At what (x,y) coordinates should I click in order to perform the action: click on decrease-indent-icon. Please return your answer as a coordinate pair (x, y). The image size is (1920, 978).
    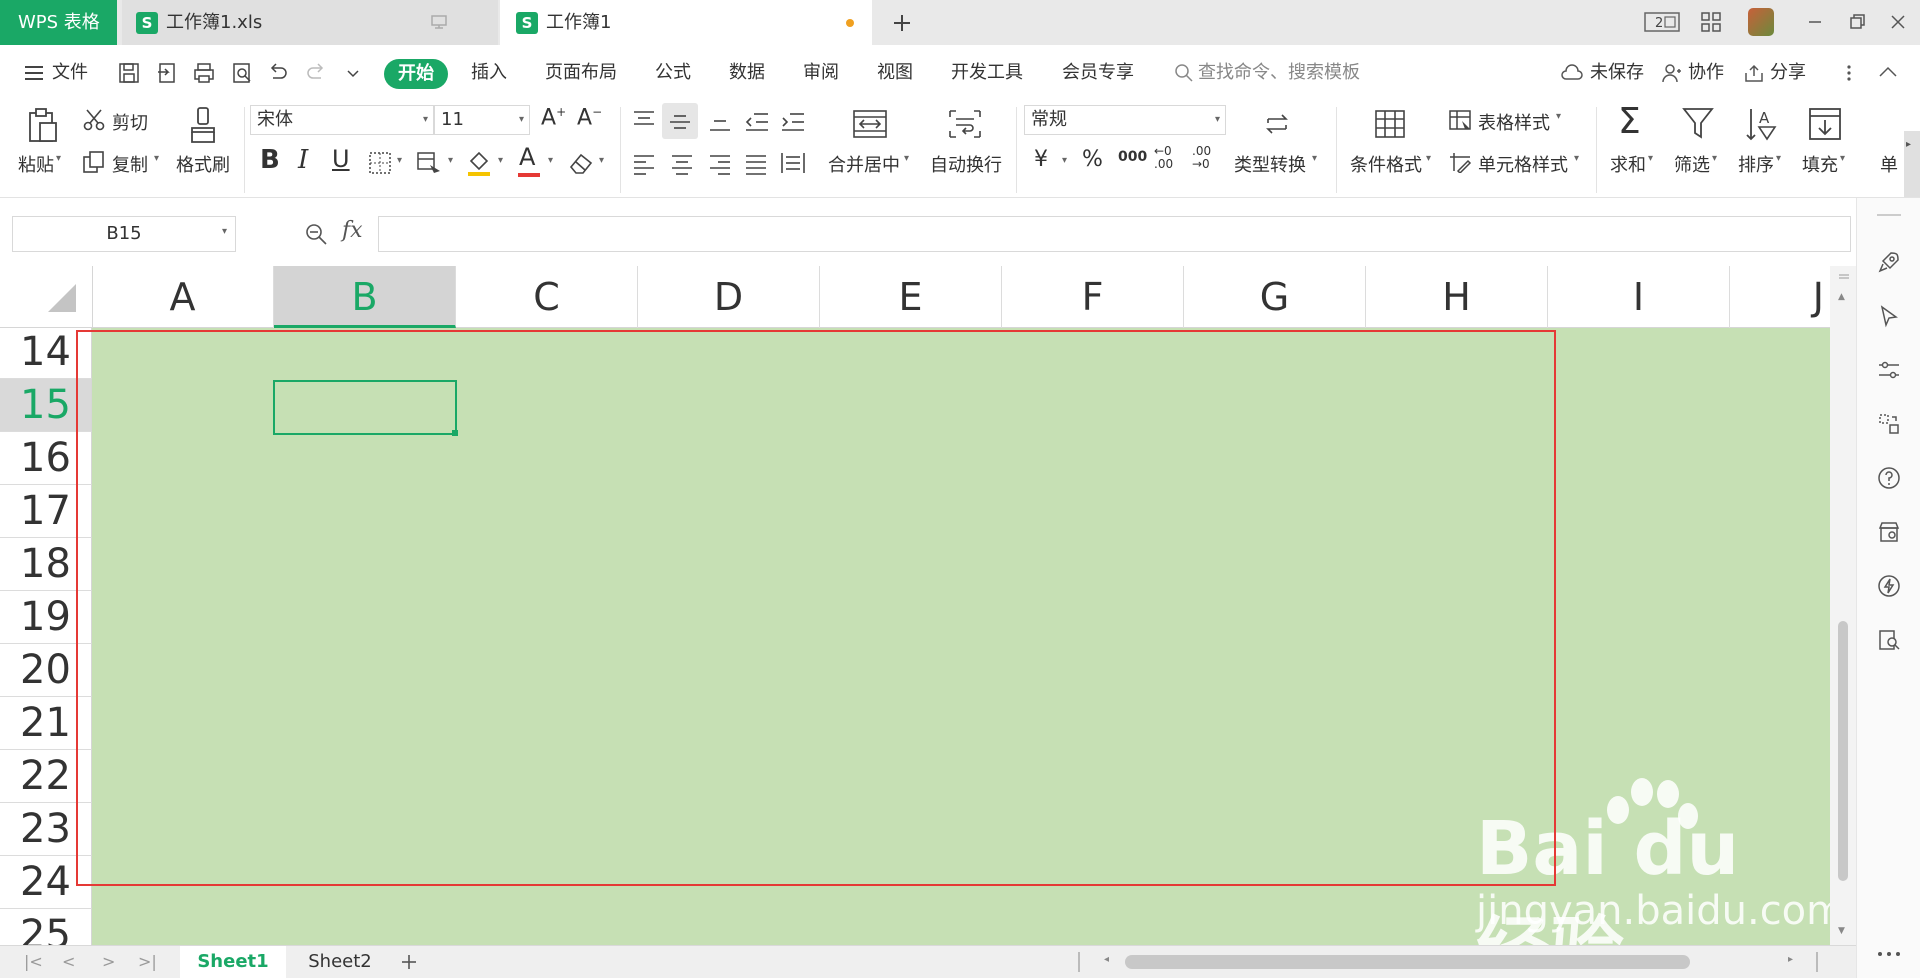
    Looking at the image, I should click on (757, 122).